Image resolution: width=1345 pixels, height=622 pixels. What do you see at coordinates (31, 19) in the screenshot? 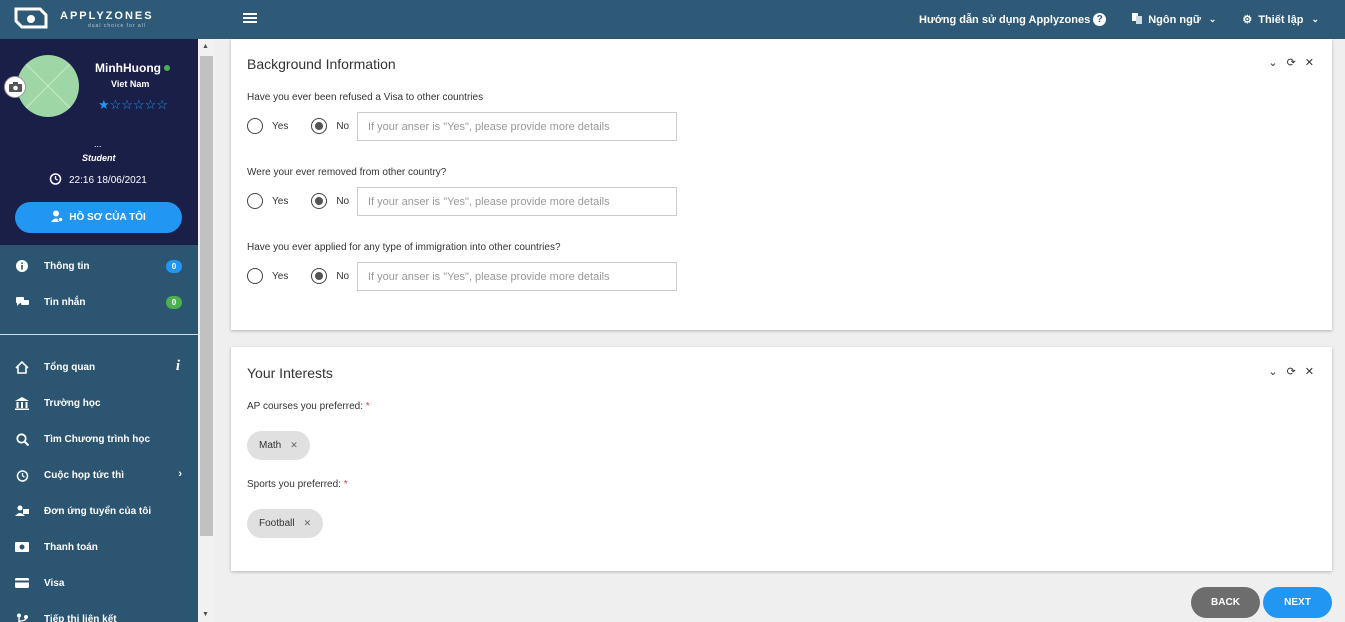
I see `logo-icon` at bounding box center [31, 19].